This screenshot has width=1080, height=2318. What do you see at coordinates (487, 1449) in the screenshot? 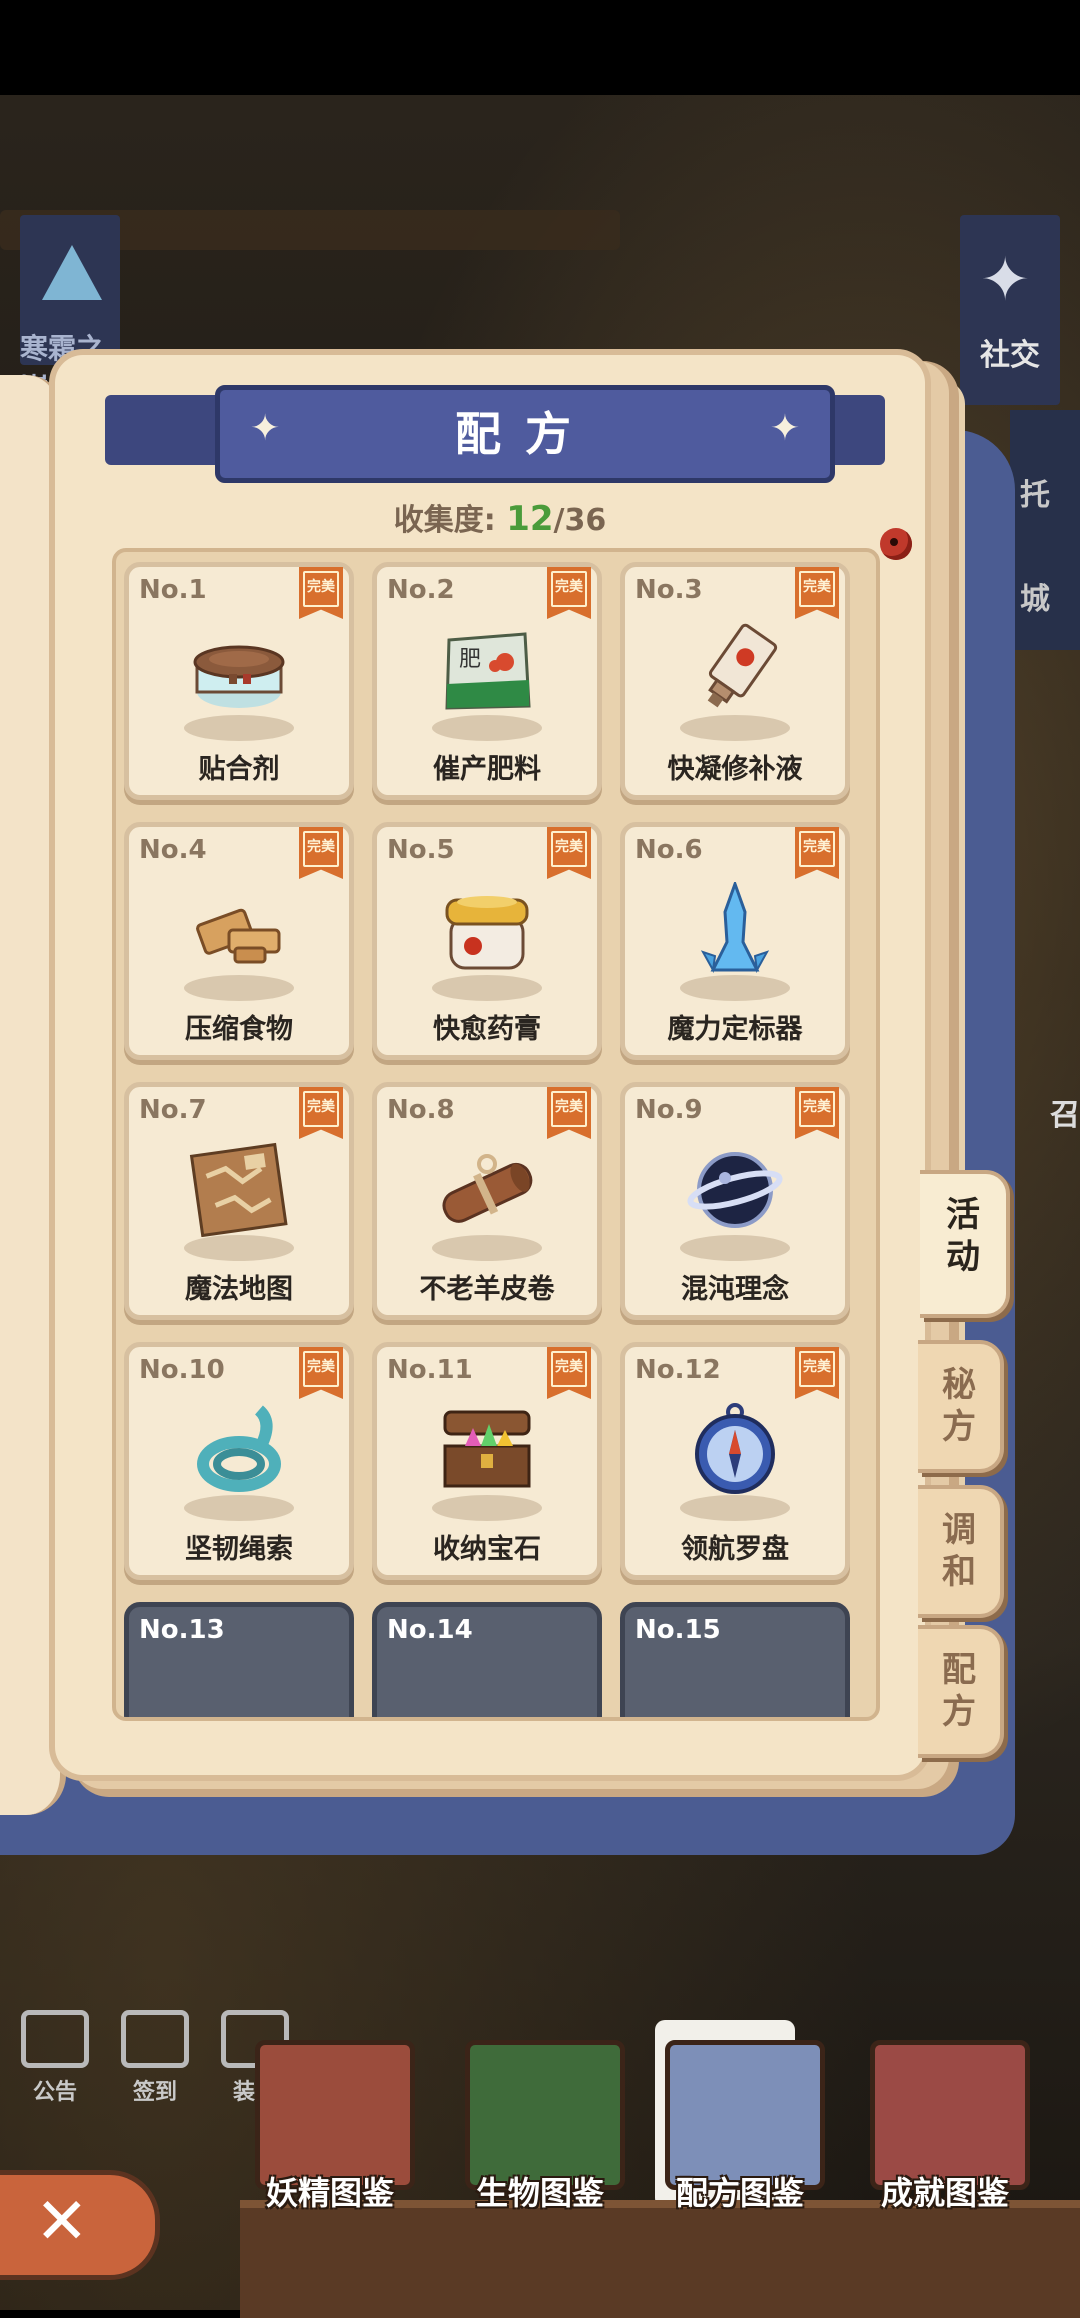
I see `gem-chest-icon` at bounding box center [487, 1449].